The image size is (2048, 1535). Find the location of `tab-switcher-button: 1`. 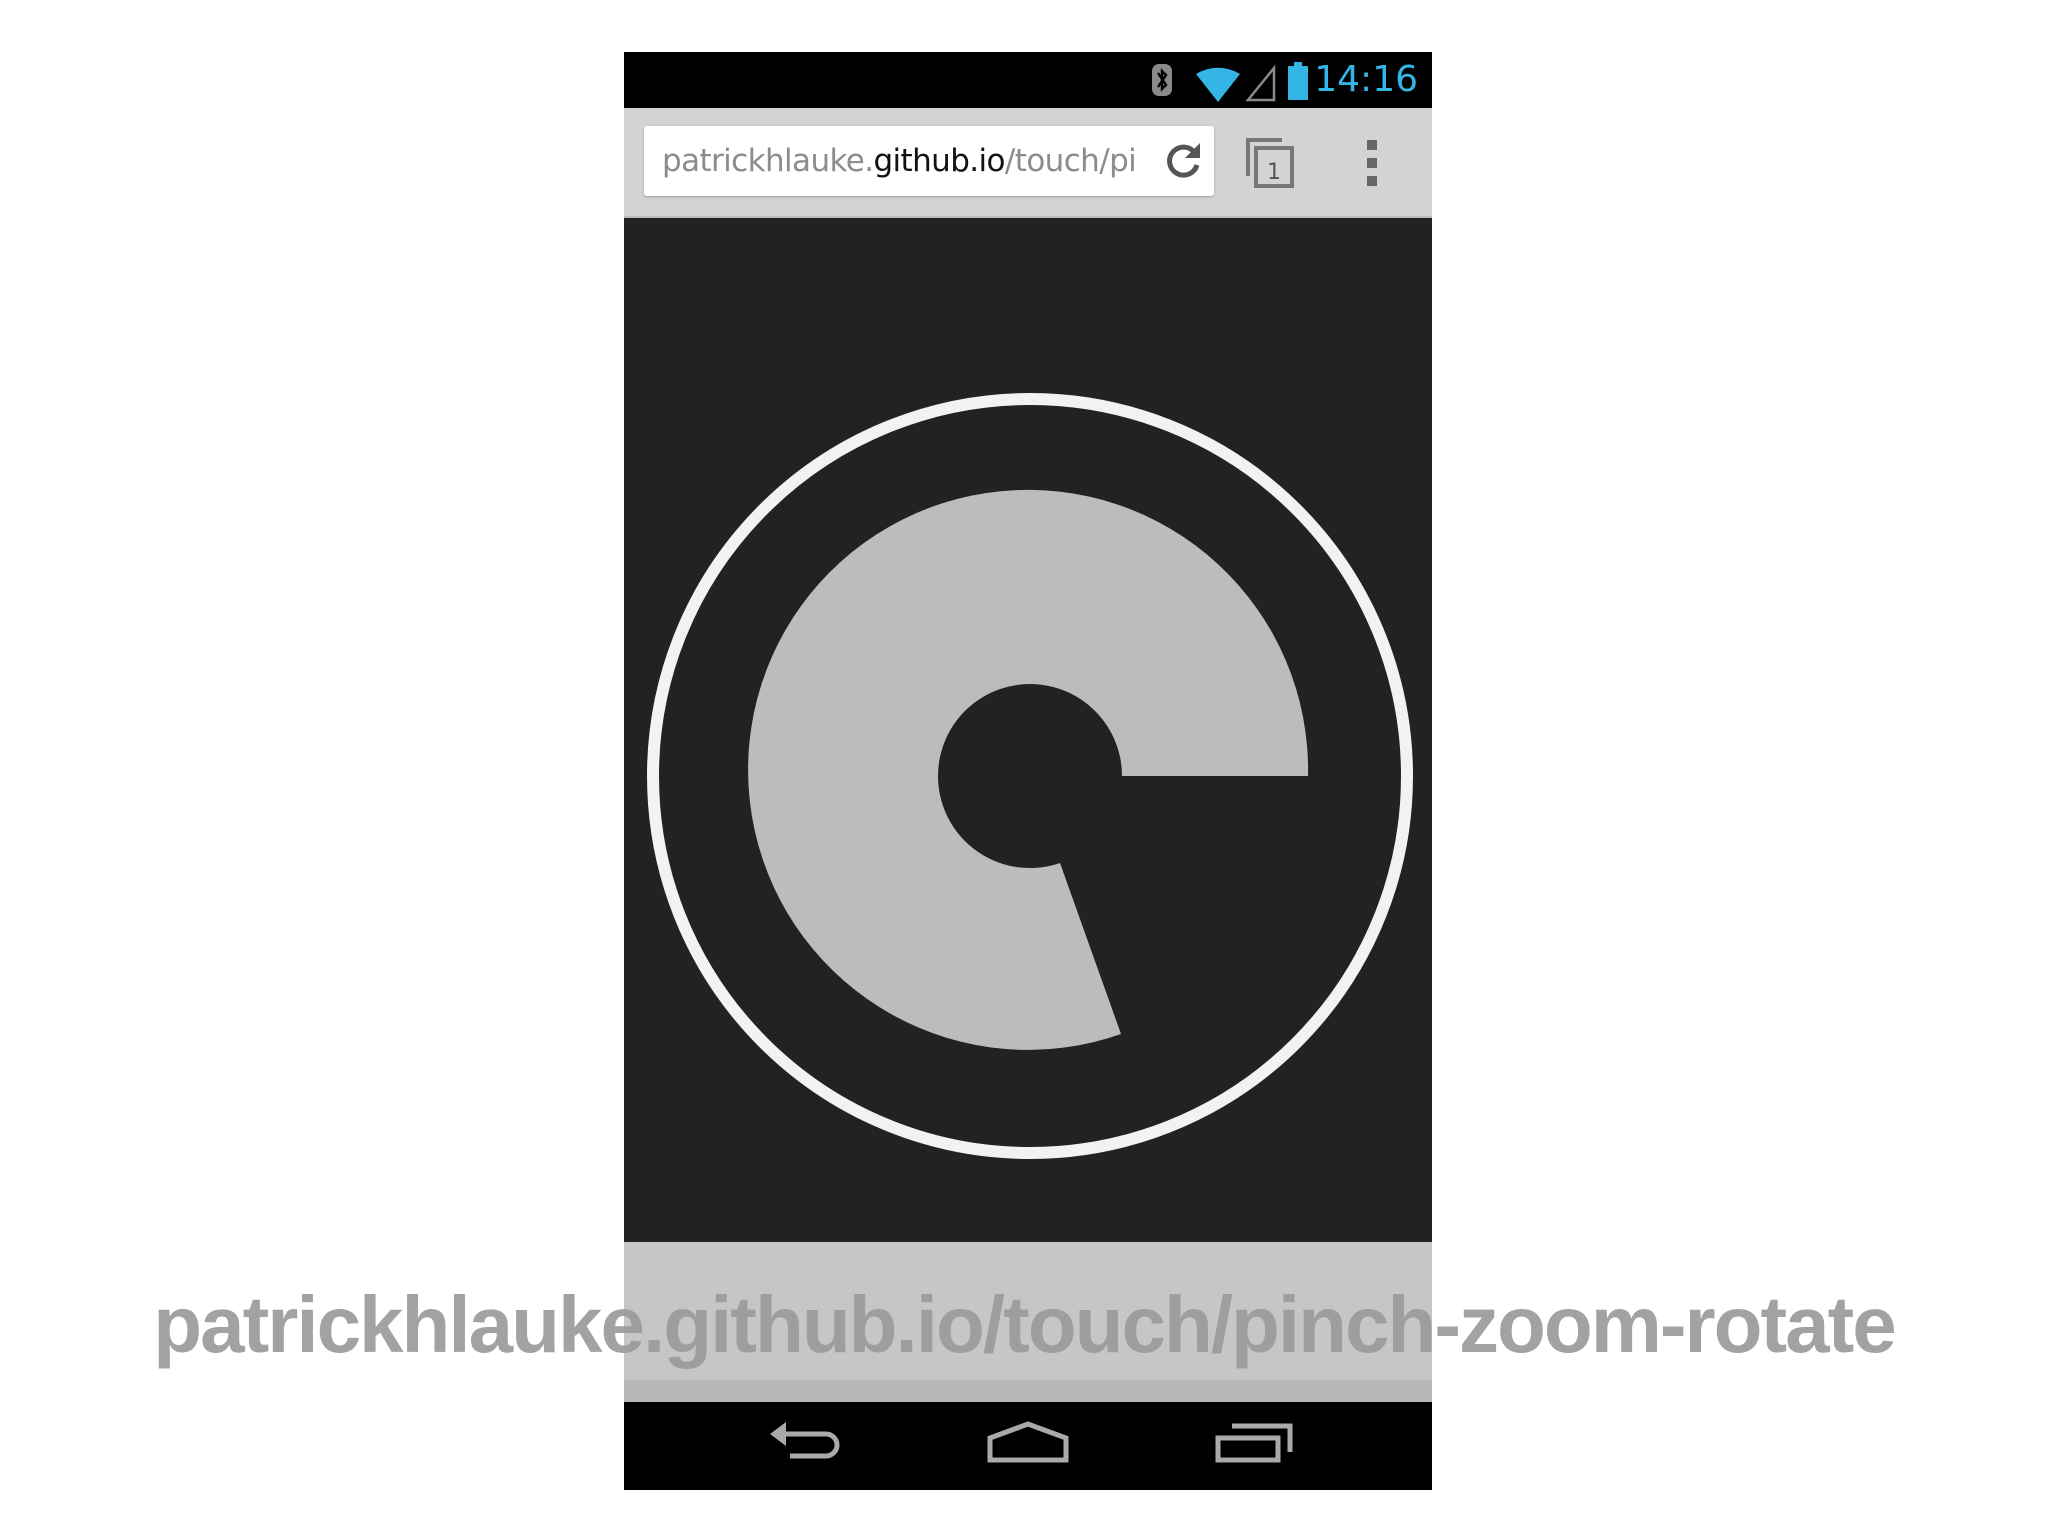

tab-switcher-button: 1 is located at coordinates (1271, 163).